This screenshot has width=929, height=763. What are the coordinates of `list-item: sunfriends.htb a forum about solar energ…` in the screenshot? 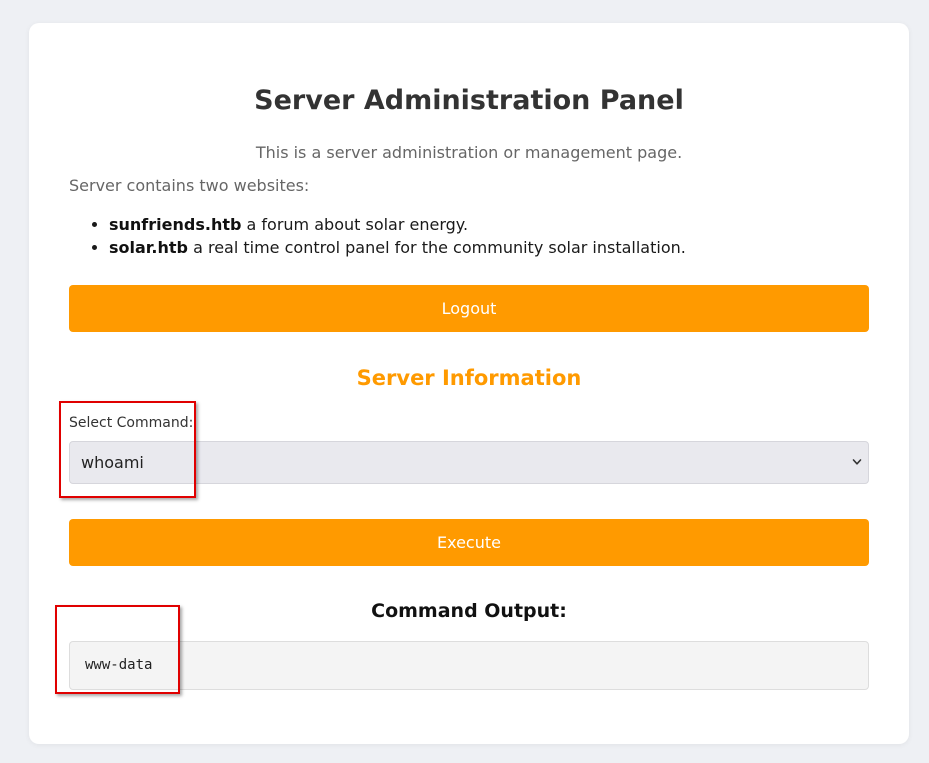 It's located at (509, 224).